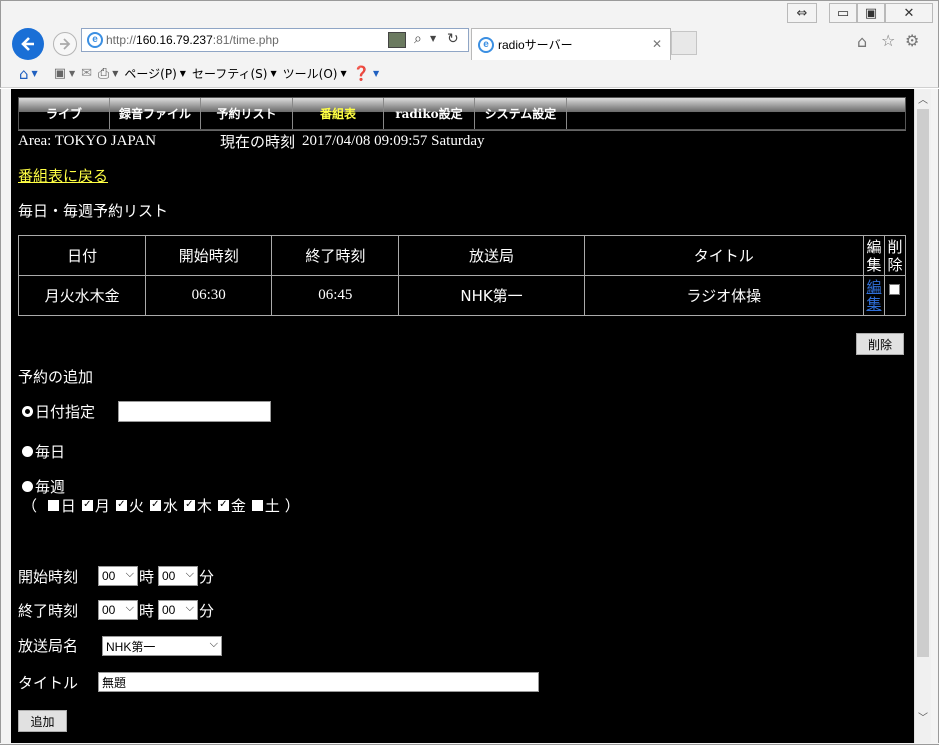  What do you see at coordinates (118, 610) in the screenshot?
I see `end-hour-select: 00 ⌵` at bounding box center [118, 610].